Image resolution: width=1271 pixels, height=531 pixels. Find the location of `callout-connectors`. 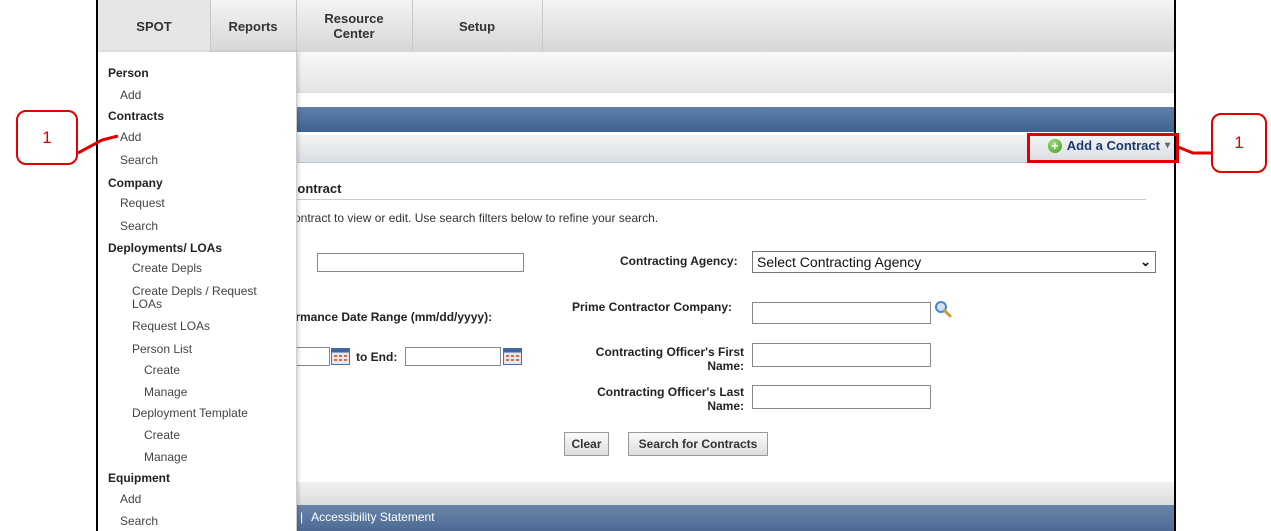

callout-connectors is located at coordinates (644, 144).